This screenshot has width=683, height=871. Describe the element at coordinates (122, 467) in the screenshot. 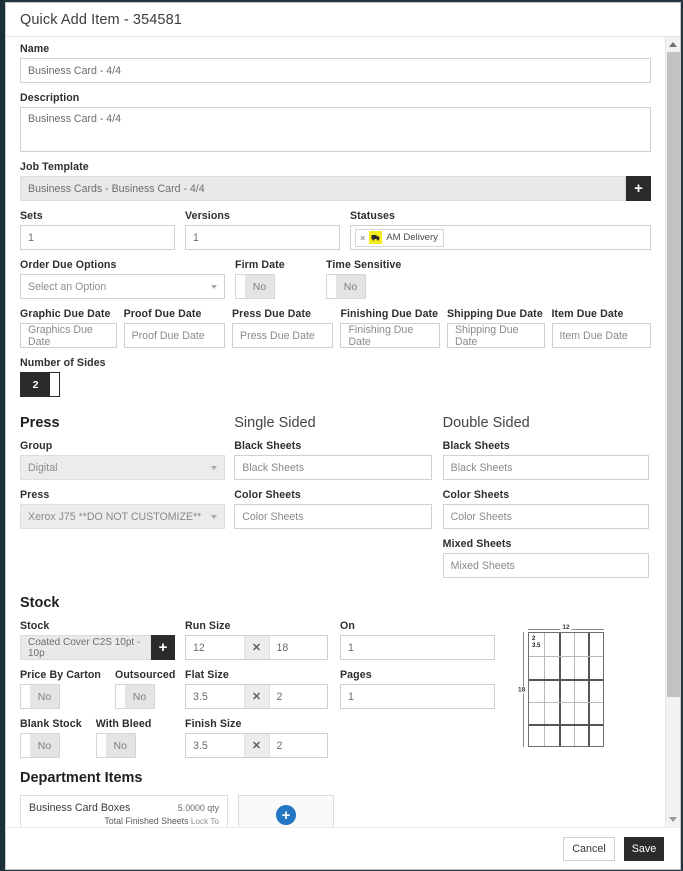

I see `group-select: Digital` at that location.